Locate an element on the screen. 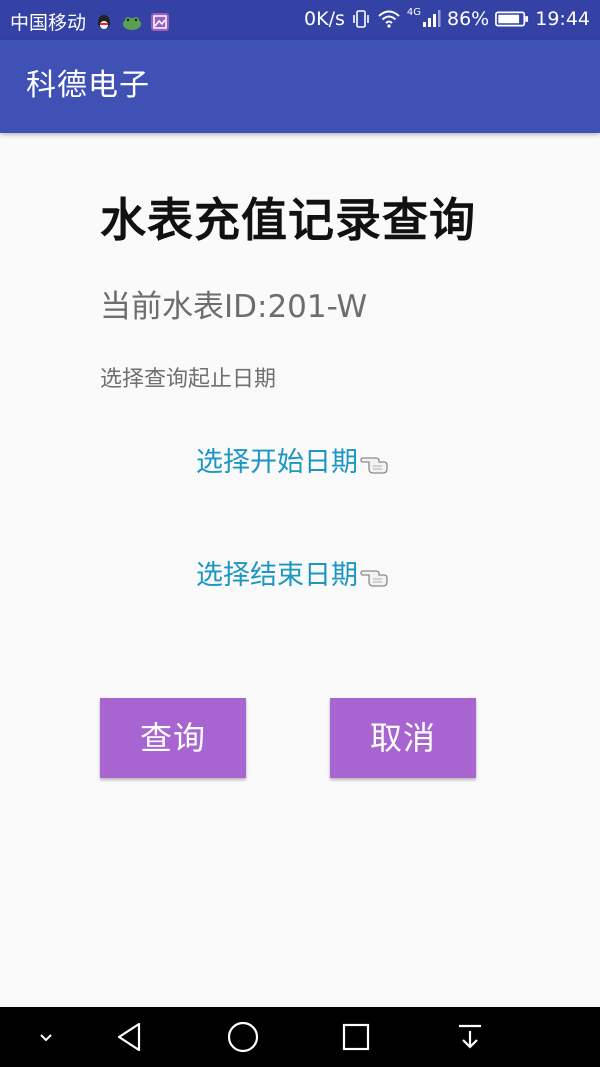  status-bar-left: 中国移动 is located at coordinates (90, 21).